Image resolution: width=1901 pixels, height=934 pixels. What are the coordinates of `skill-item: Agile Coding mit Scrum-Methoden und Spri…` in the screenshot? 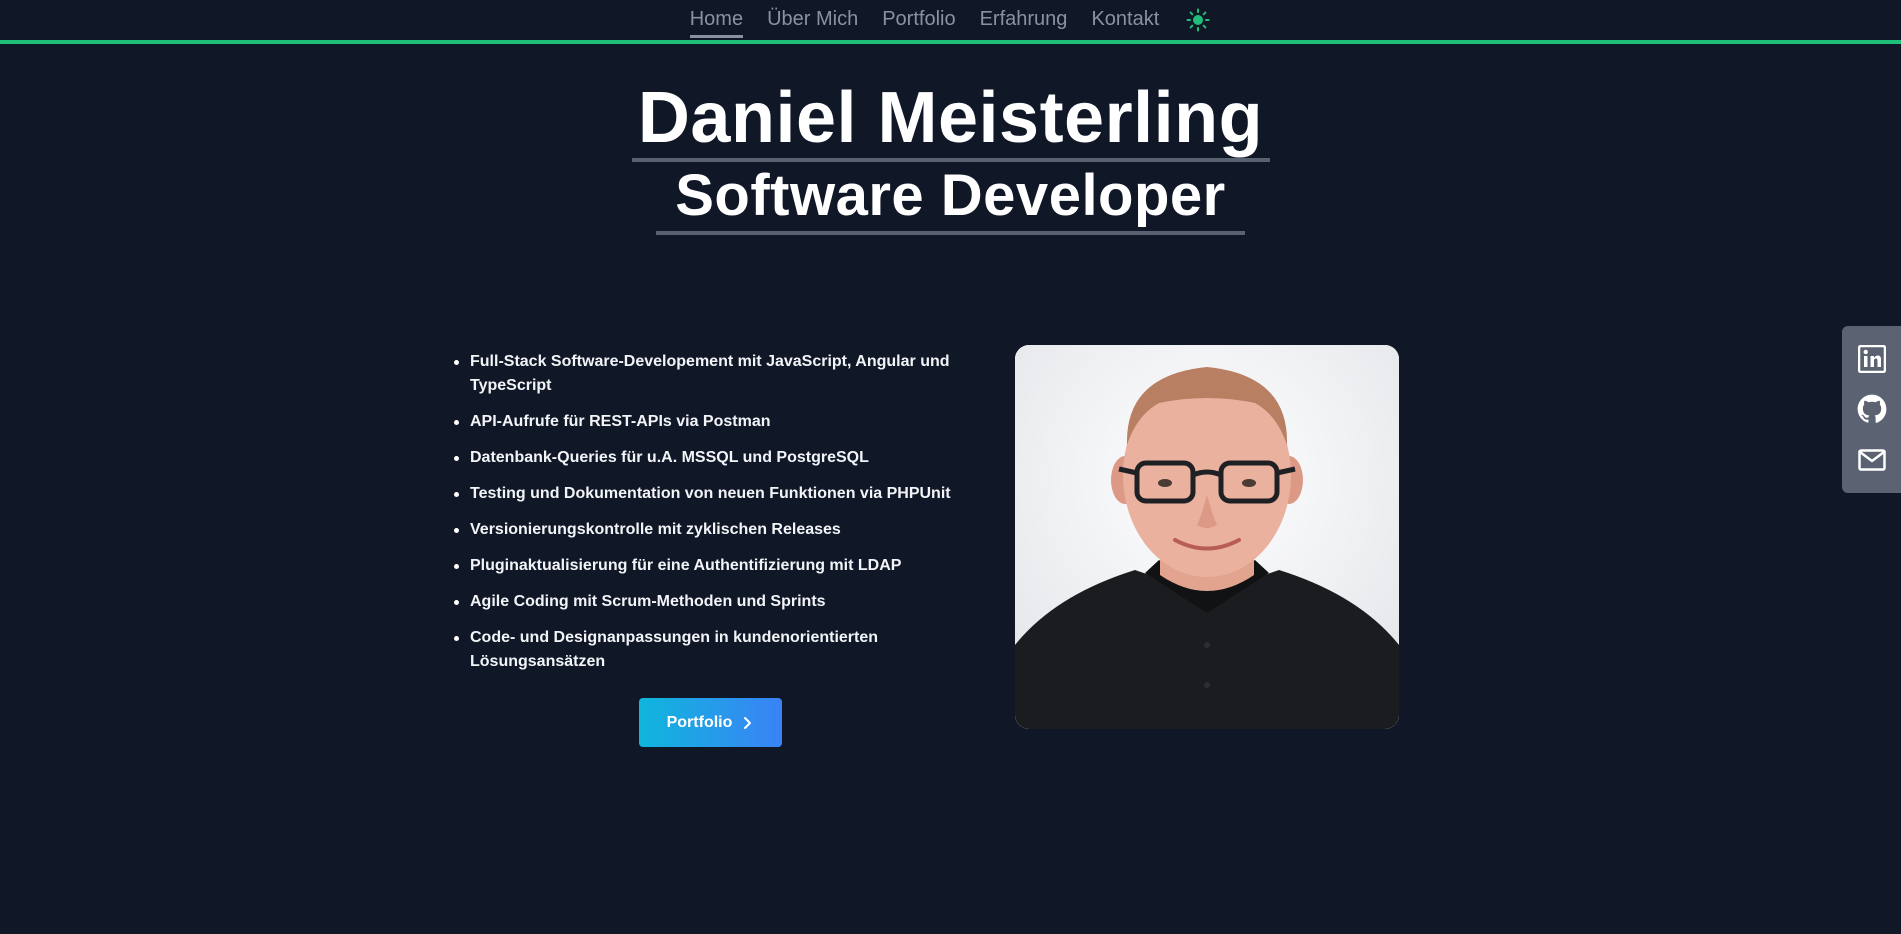 It's located at (707, 602).